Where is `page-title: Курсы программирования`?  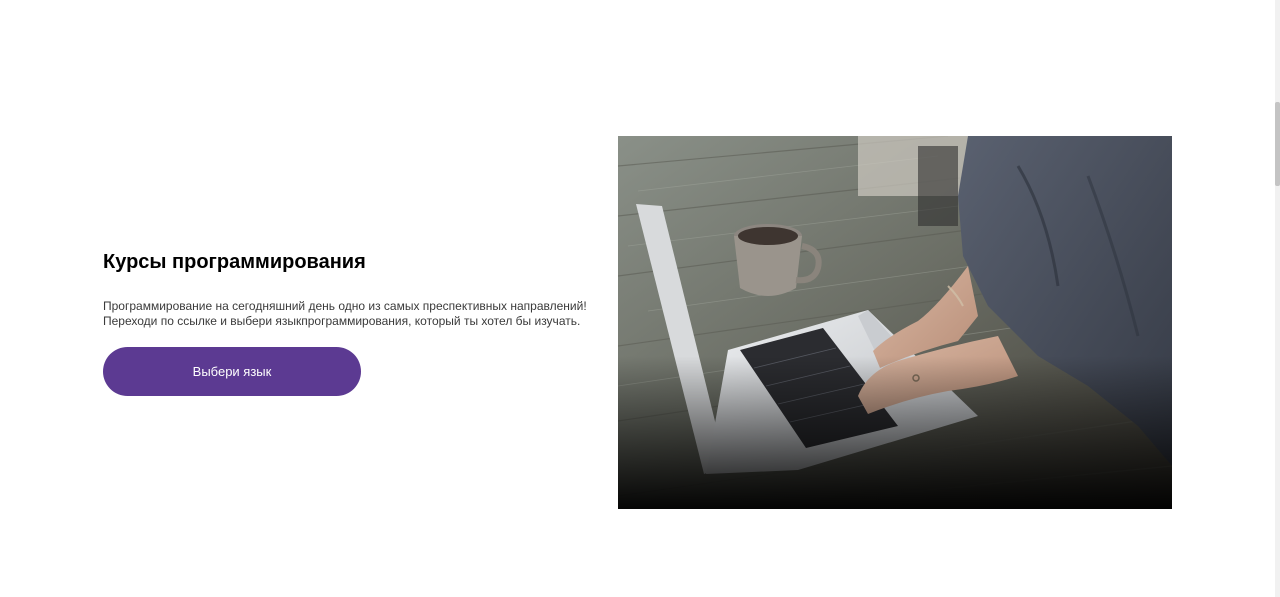
page-title: Курсы программирования is located at coordinates (234, 262).